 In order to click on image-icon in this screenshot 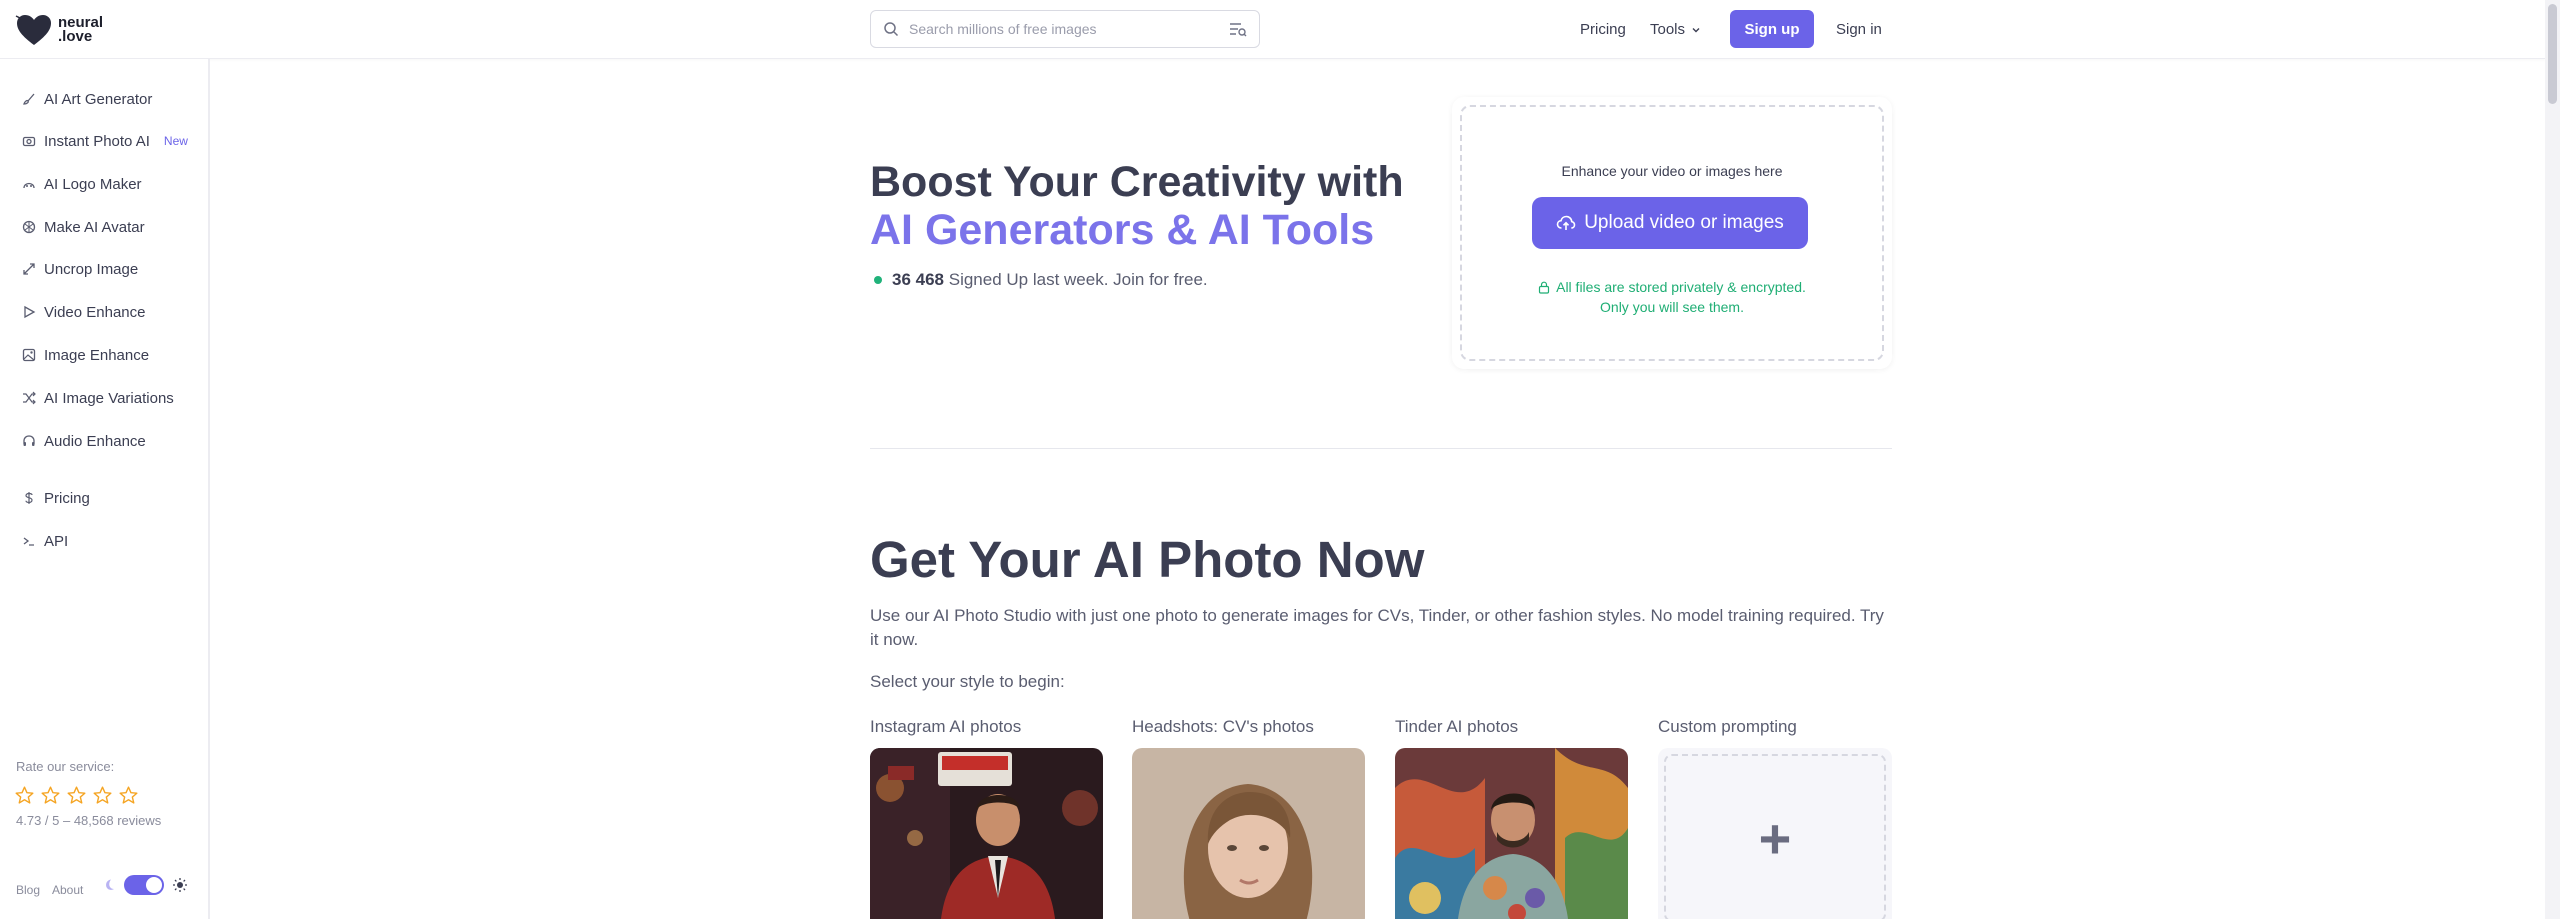, I will do `click(29, 355)`.